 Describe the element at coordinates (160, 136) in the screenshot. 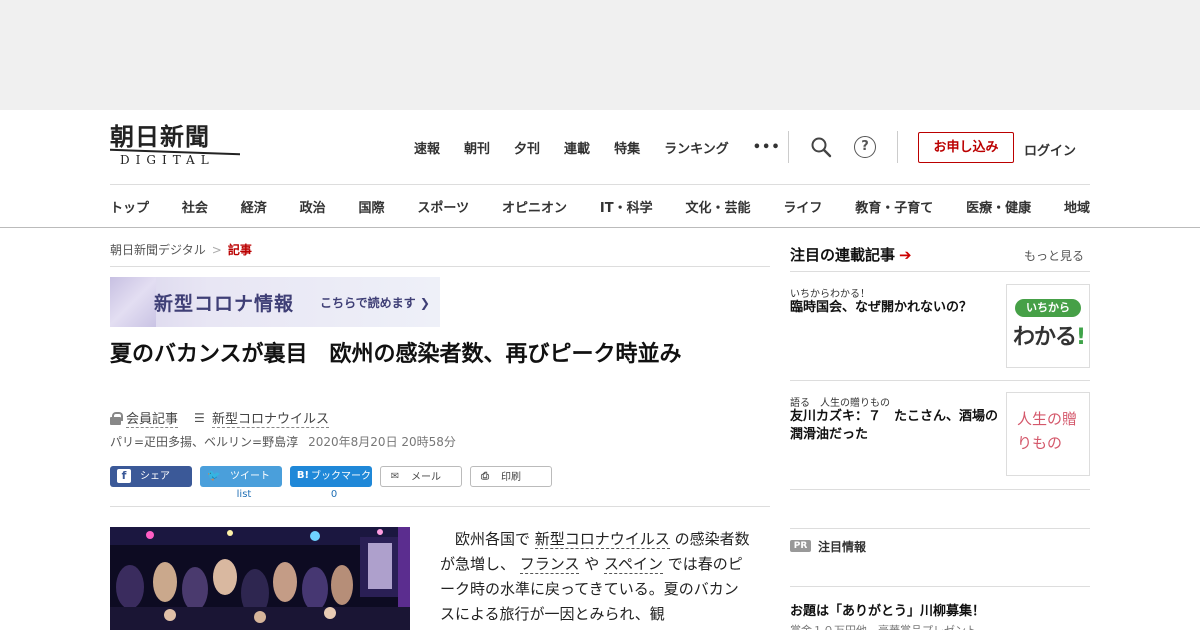

I see `logo-text: 朝日新聞` at that location.